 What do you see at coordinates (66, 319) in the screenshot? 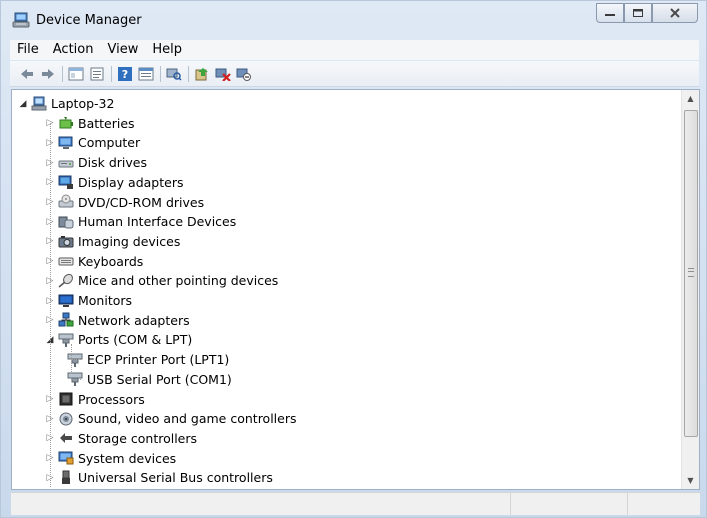
I see `network-icon` at bounding box center [66, 319].